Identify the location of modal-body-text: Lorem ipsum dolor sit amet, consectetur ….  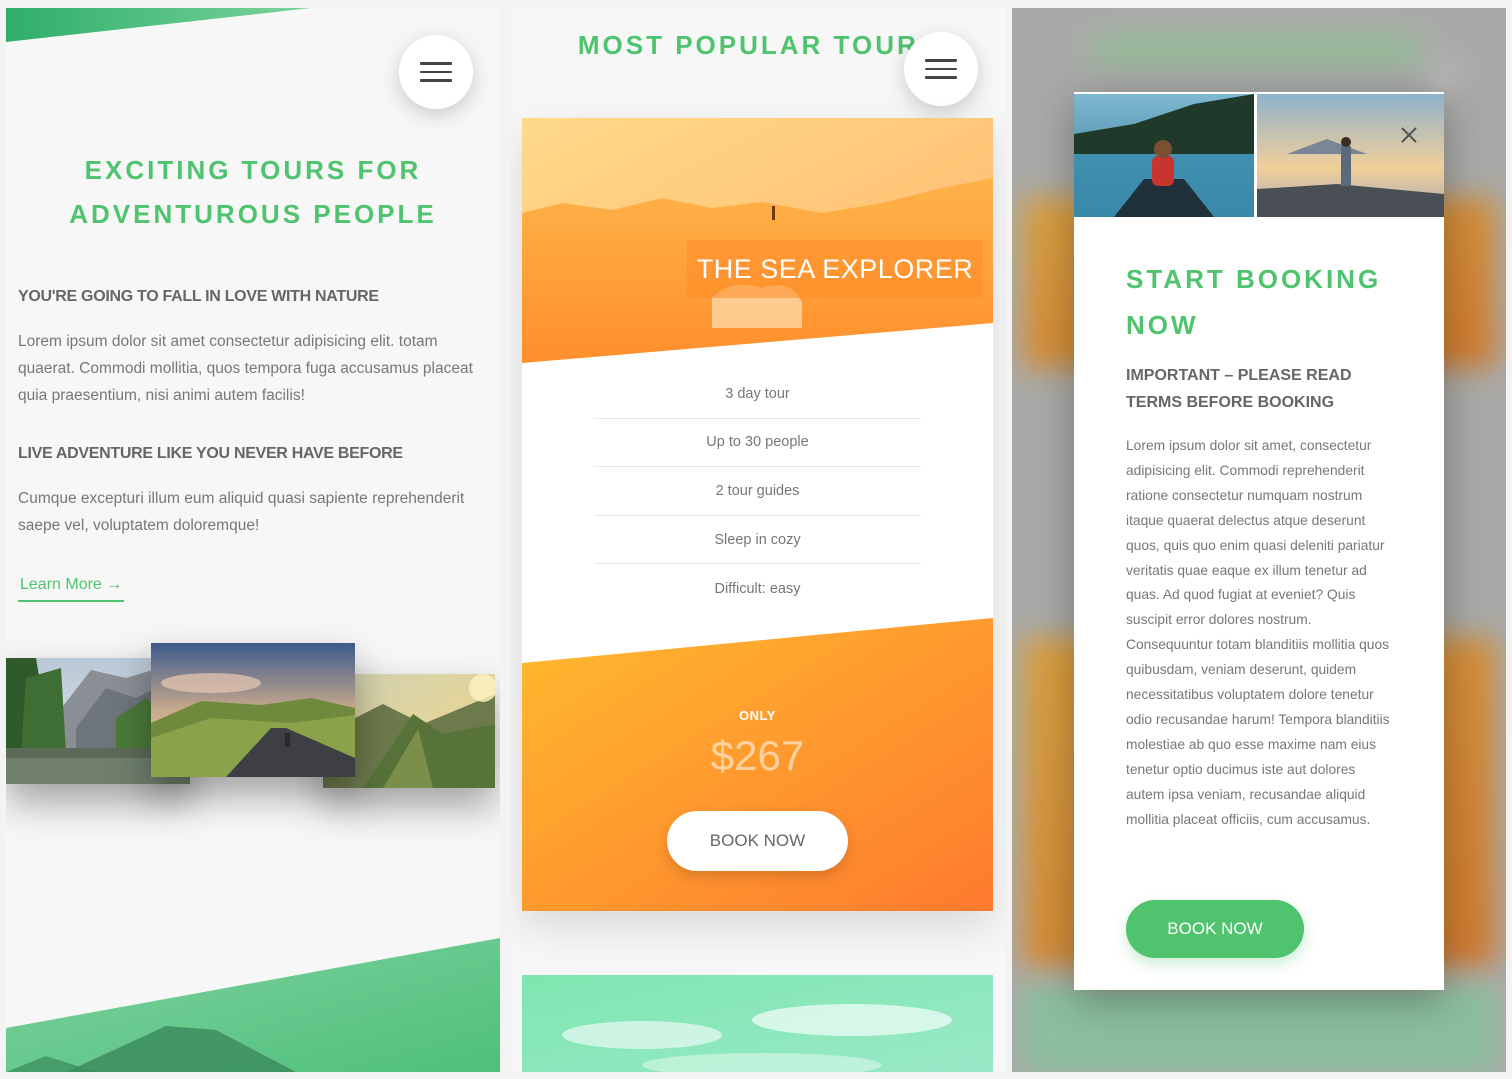
(1258, 632).